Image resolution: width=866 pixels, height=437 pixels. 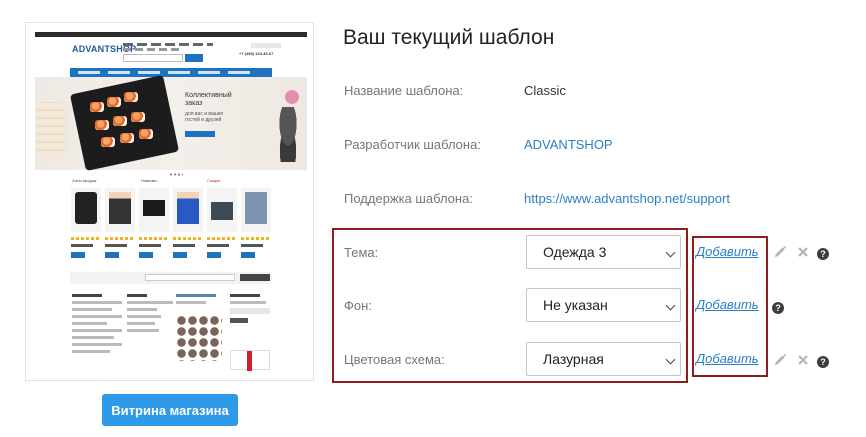 I want to click on add-color-scheme-link: Добавить, so click(x=727, y=358).